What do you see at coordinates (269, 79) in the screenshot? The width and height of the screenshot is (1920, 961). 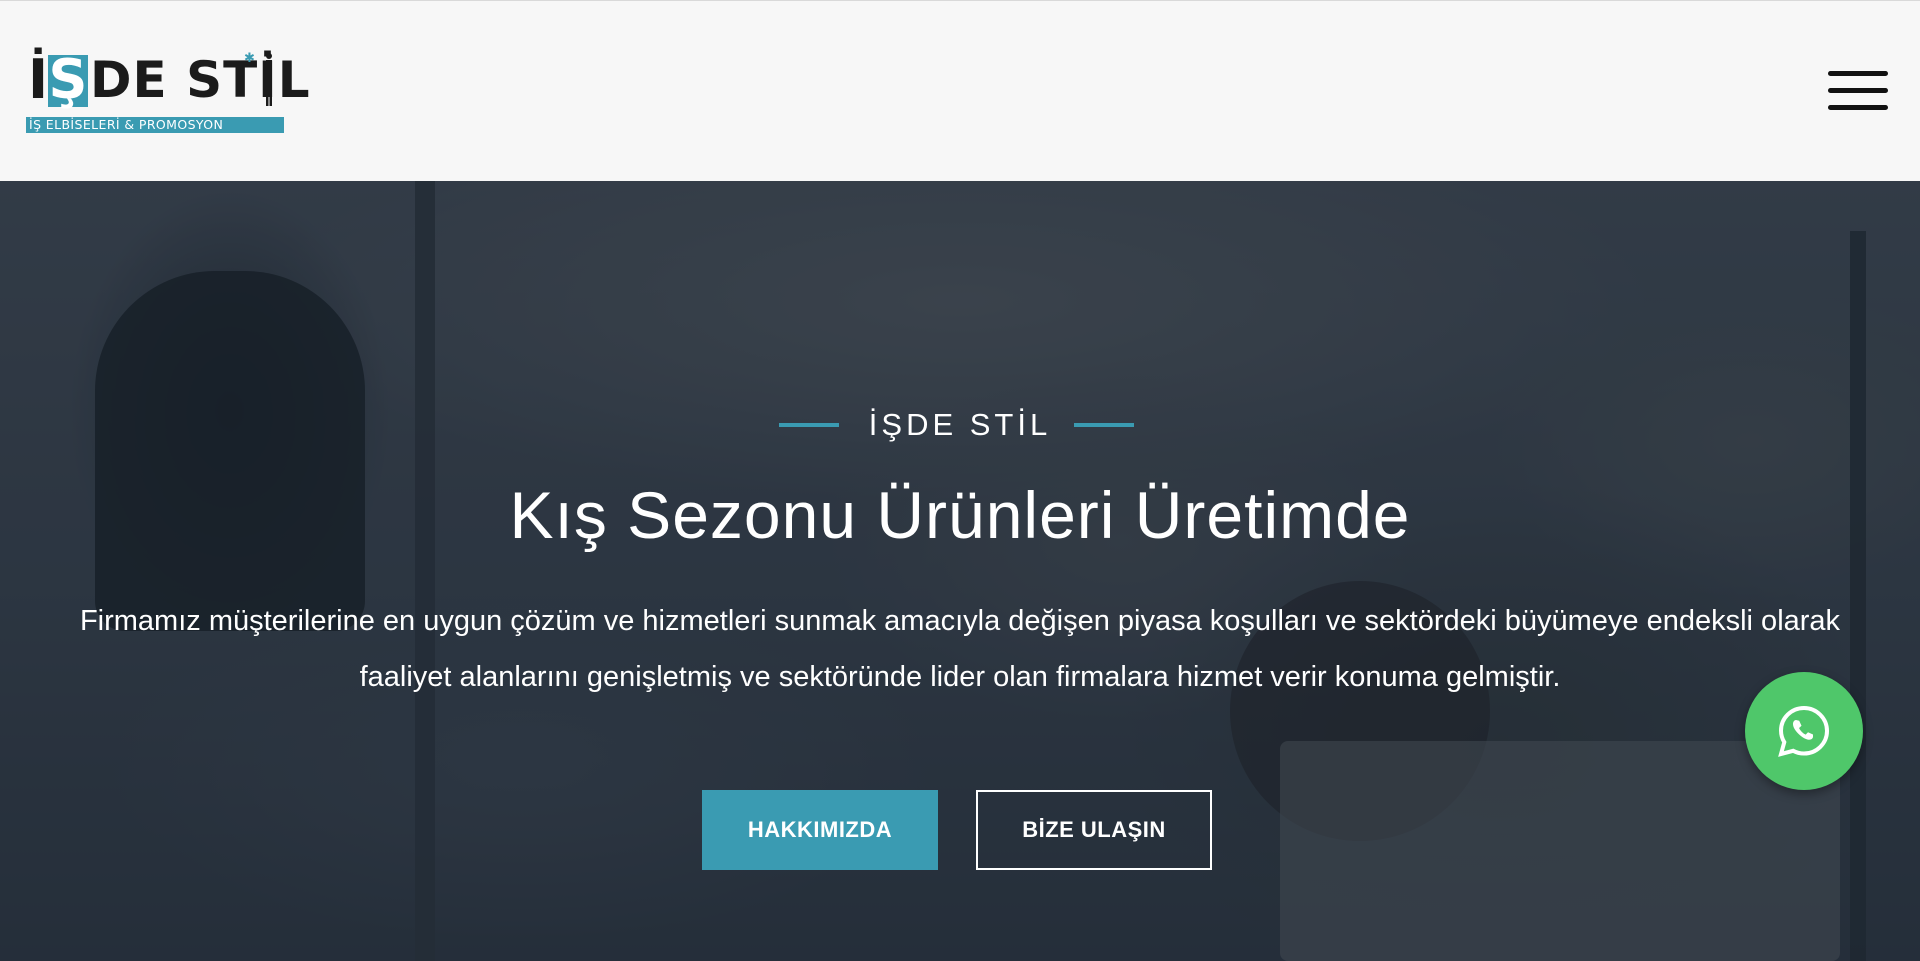 I see `logo-figure-icon` at bounding box center [269, 79].